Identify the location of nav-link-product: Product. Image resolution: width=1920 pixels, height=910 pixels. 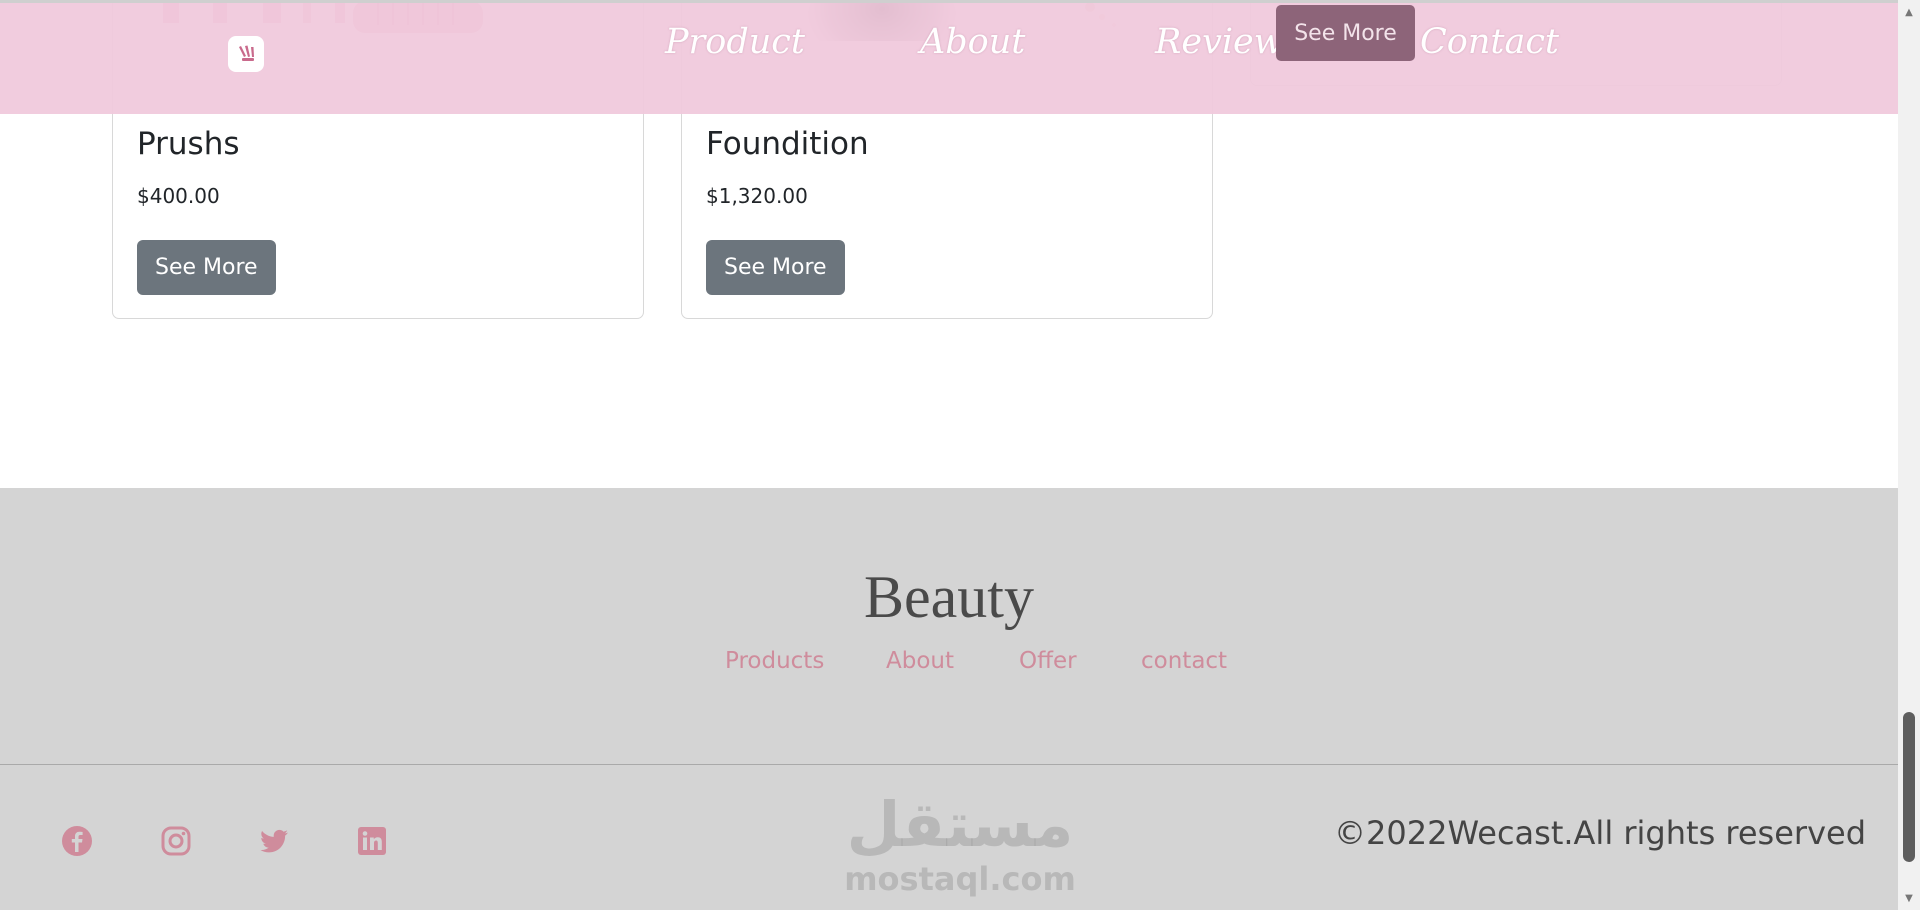
(735, 42).